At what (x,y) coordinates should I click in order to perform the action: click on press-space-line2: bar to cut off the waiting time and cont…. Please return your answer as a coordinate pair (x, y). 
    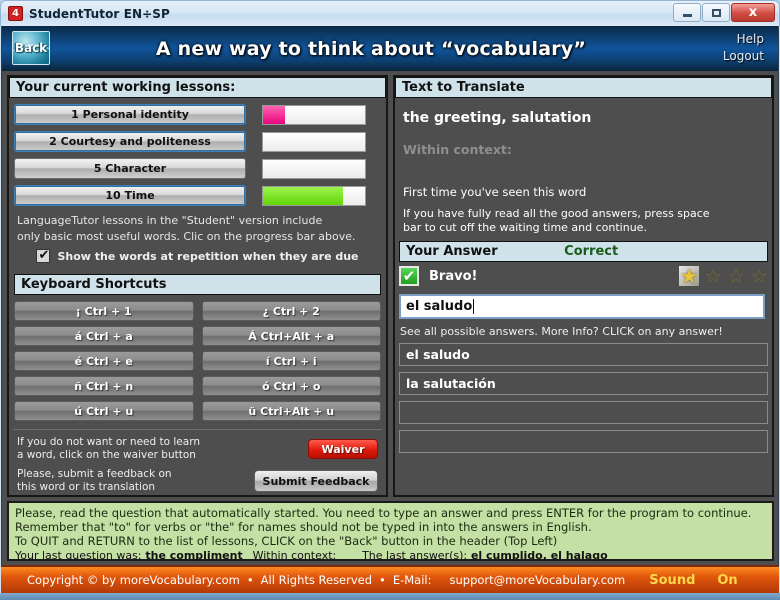
    Looking at the image, I should click on (525, 227).